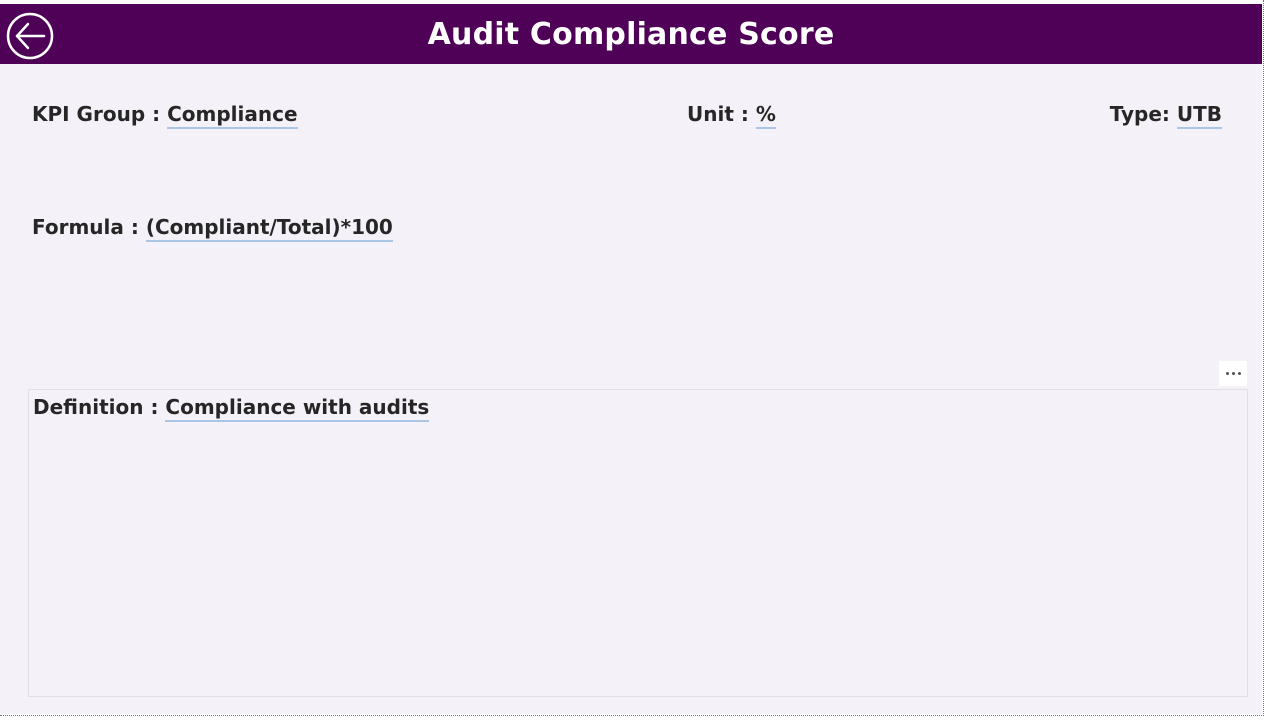 This screenshot has height=720, width=1268. What do you see at coordinates (1199, 115) in the screenshot?
I see `type-value: UTB` at bounding box center [1199, 115].